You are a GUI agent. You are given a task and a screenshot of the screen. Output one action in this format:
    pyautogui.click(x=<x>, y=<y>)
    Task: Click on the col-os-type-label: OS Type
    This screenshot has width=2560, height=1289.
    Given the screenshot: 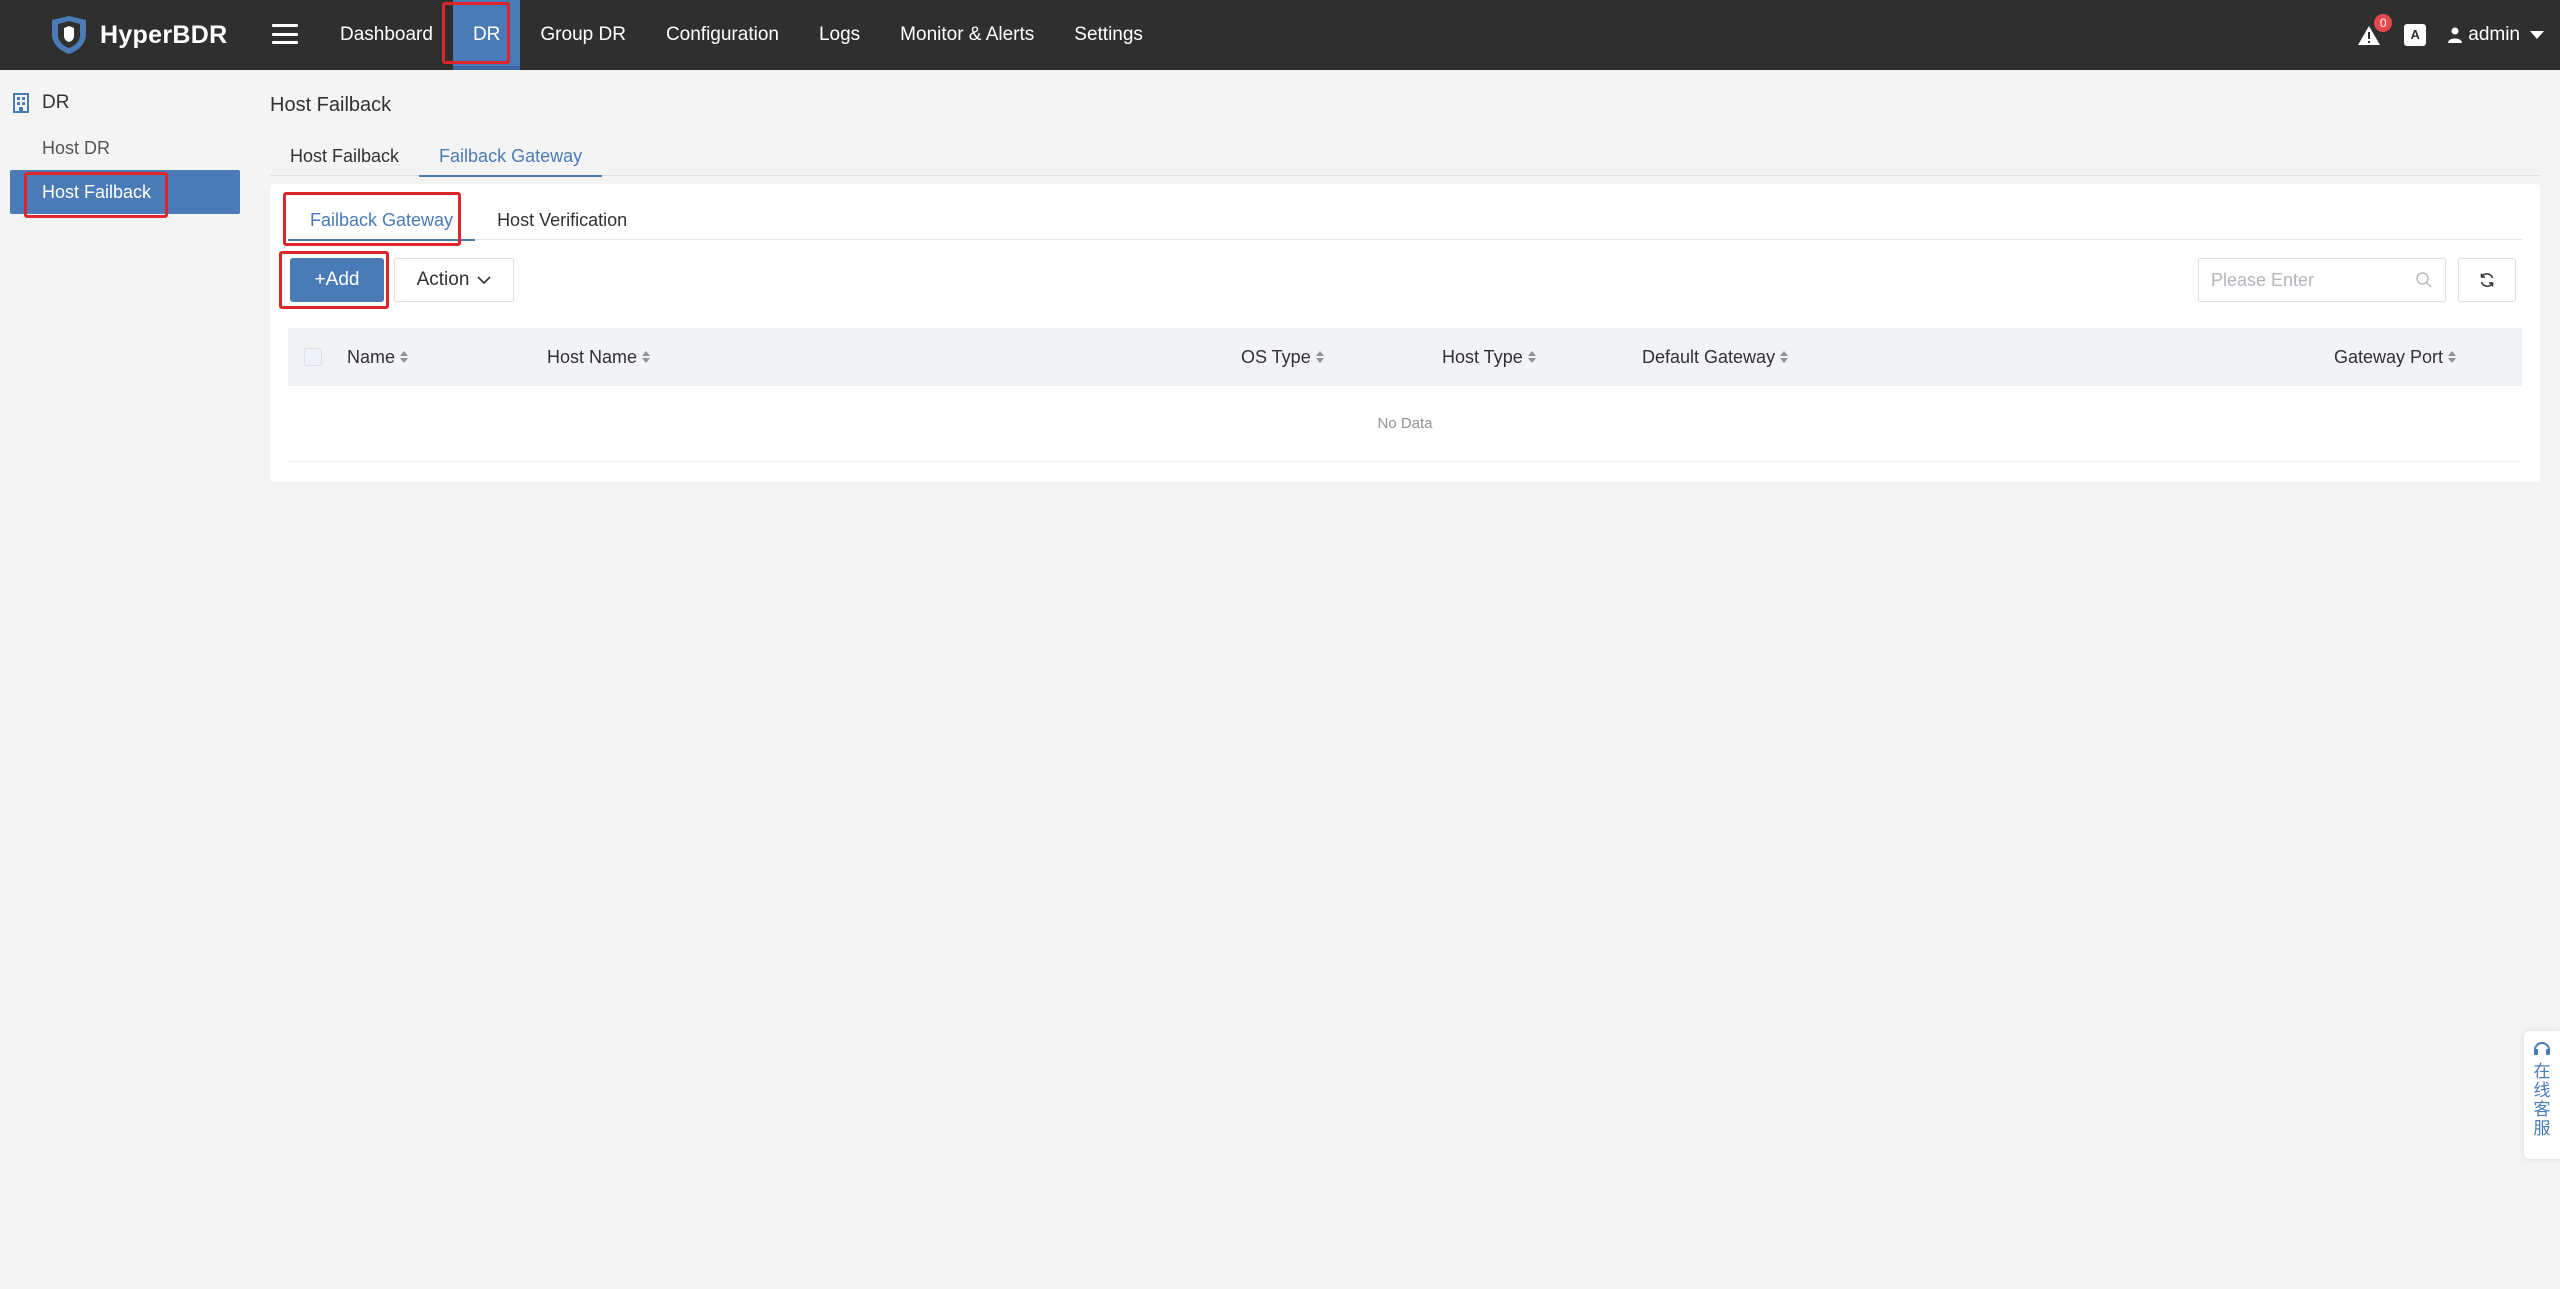 What is the action you would take?
    pyautogui.click(x=1276, y=357)
    